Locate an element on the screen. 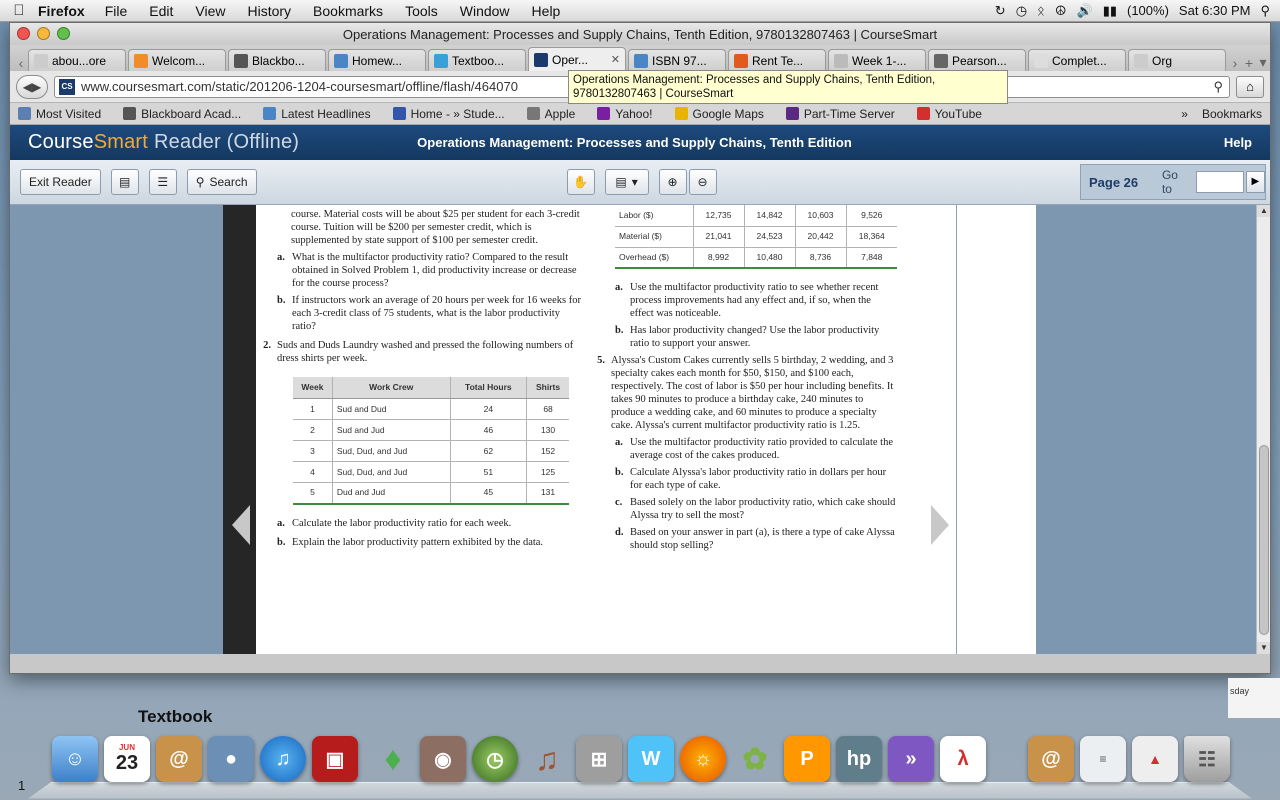  sync-icon: ↻ is located at coordinates (1000, 11).